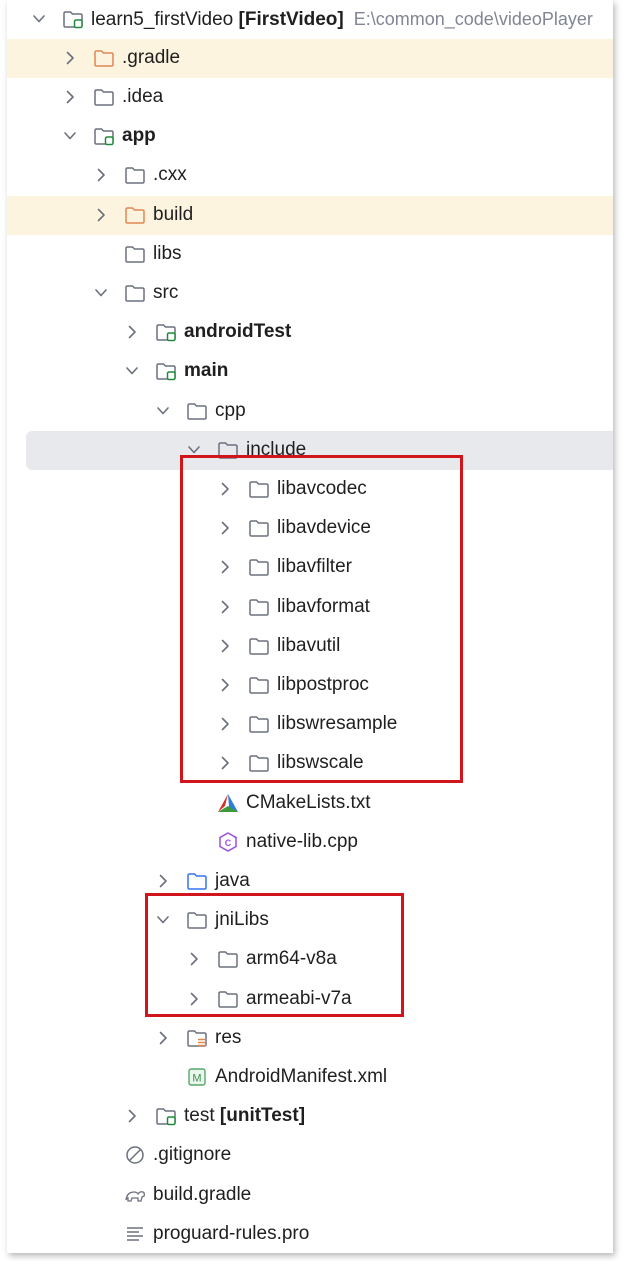 This screenshot has height=1261, width=627. Describe the element at coordinates (237, 332) in the screenshot. I see `tree-item-label: androidTest` at that location.